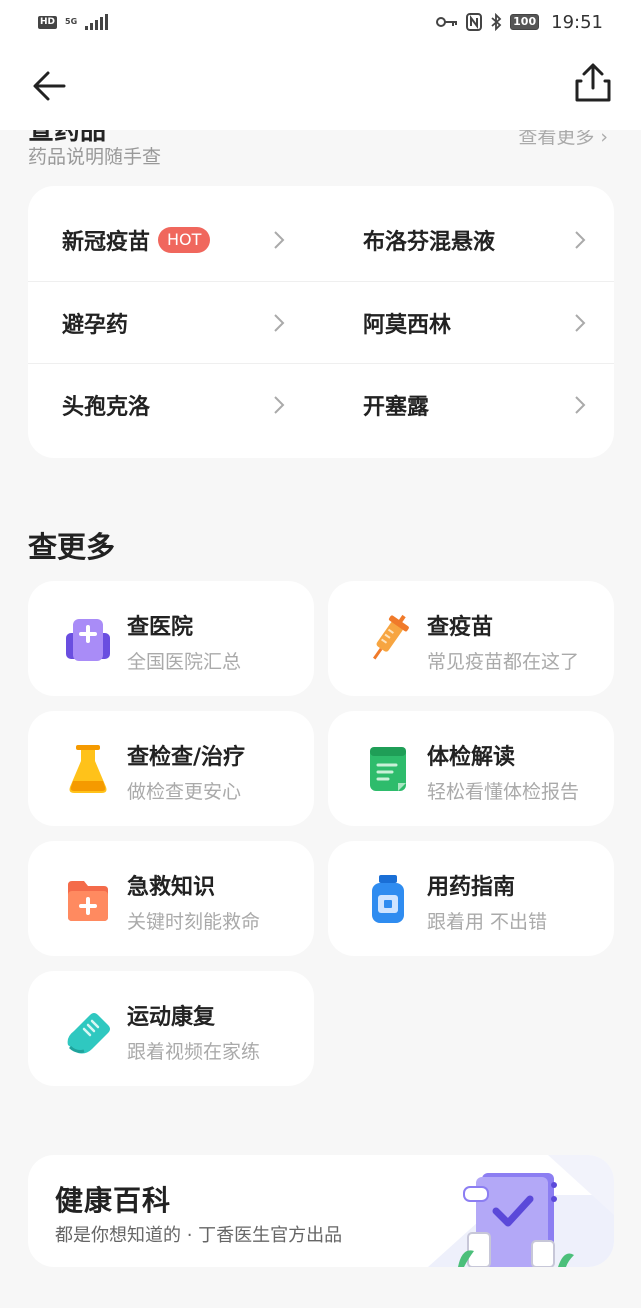 This screenshot has width=641, height=1308. Describe the element at coordinates (88, 769) in the screenshot. I see `flask-icon` at that location.